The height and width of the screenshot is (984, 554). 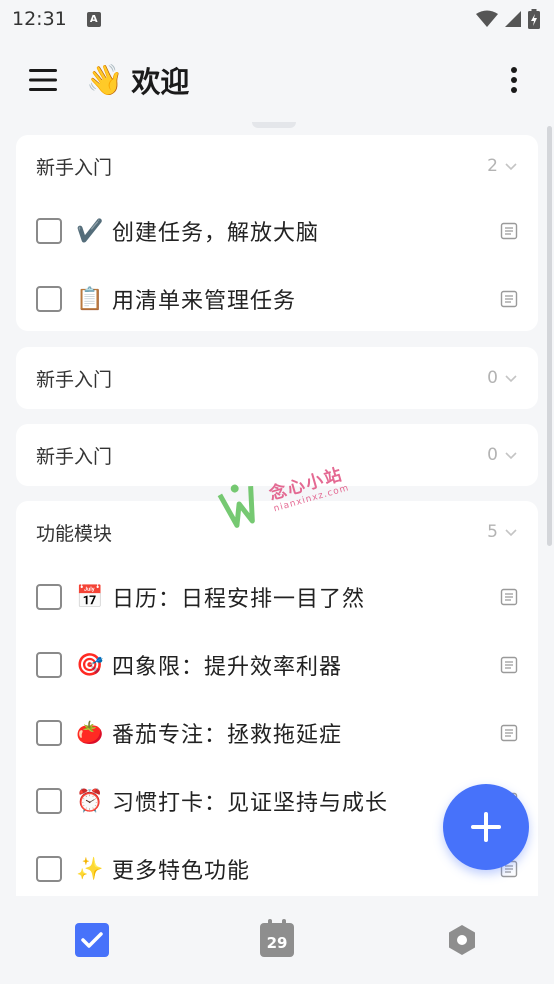 What do you see at coordinates (492, 532) in the screenshot?
I see `section-count: 5` at bounding box center [492, 532].